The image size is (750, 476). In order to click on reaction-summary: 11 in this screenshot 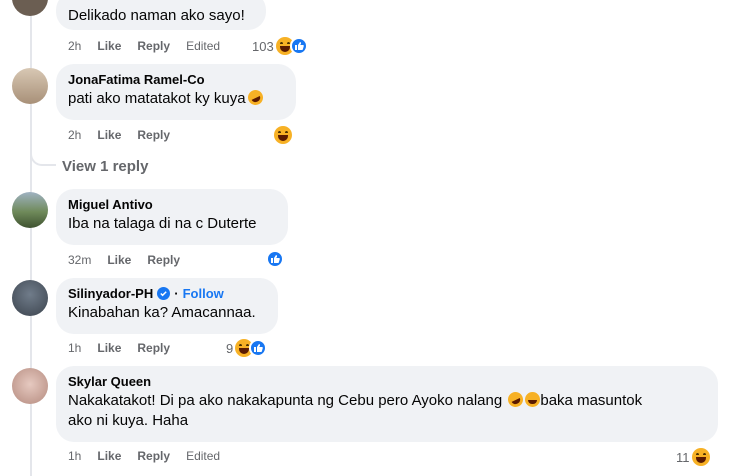, I will do `click(693, 457)`.